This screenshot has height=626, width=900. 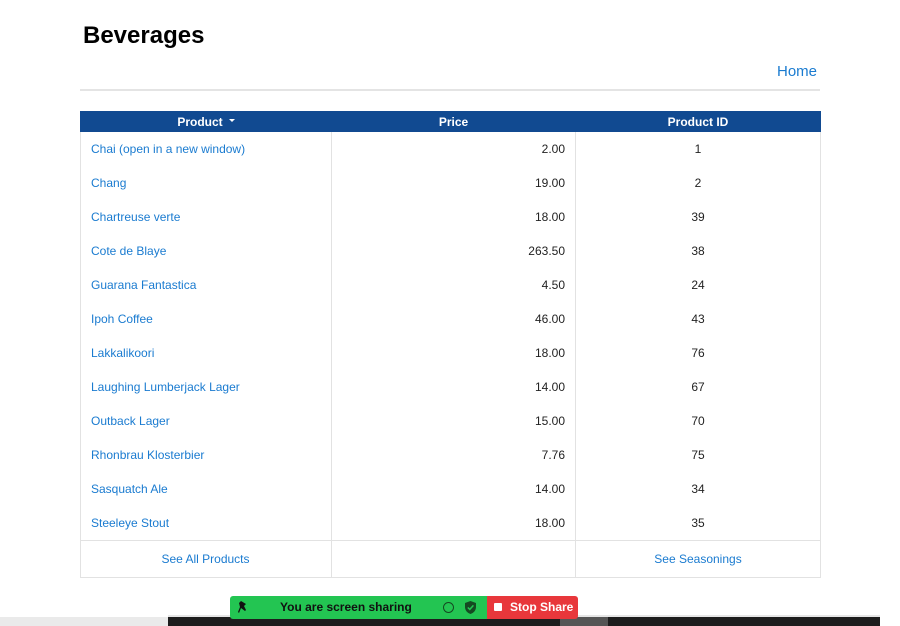 I want to click on footer-cell-left: See All Products, so click(x=206, y=559).